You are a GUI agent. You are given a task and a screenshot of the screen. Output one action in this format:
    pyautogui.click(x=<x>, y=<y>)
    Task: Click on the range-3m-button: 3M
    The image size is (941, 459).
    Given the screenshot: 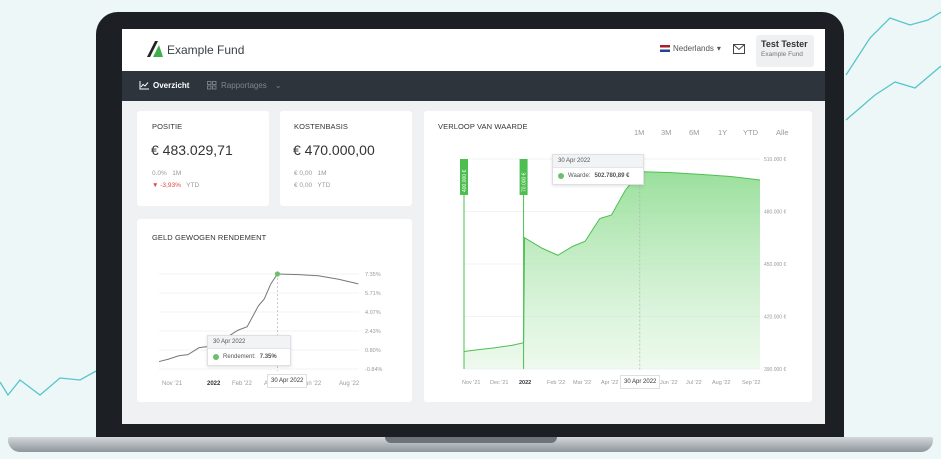 What is the action you would take?
    pyautogui.click(x=666, y=132)
    